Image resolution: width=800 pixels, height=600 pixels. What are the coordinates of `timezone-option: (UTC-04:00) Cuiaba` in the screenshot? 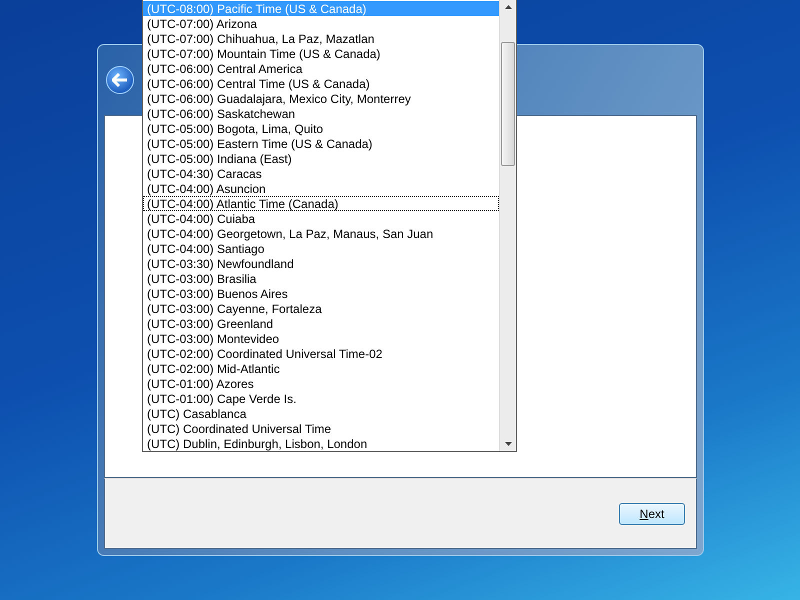 It's located at (321, 218).